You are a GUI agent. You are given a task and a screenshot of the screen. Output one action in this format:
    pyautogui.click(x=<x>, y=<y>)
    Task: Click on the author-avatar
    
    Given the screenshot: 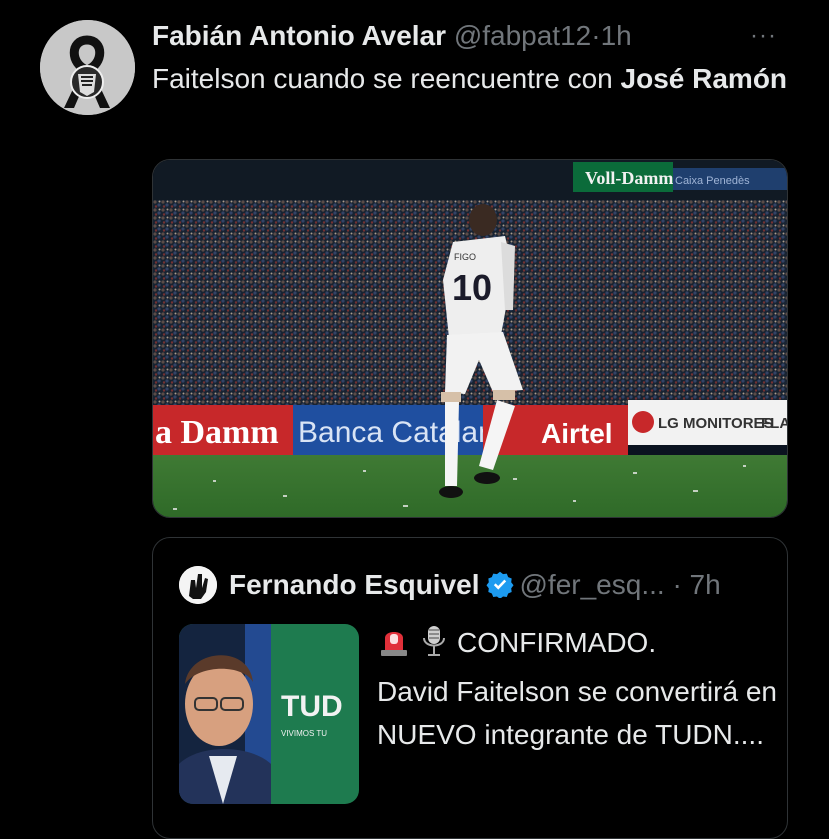 What is the action you would take?
    pyautogui.click(x=87, y=67)
    